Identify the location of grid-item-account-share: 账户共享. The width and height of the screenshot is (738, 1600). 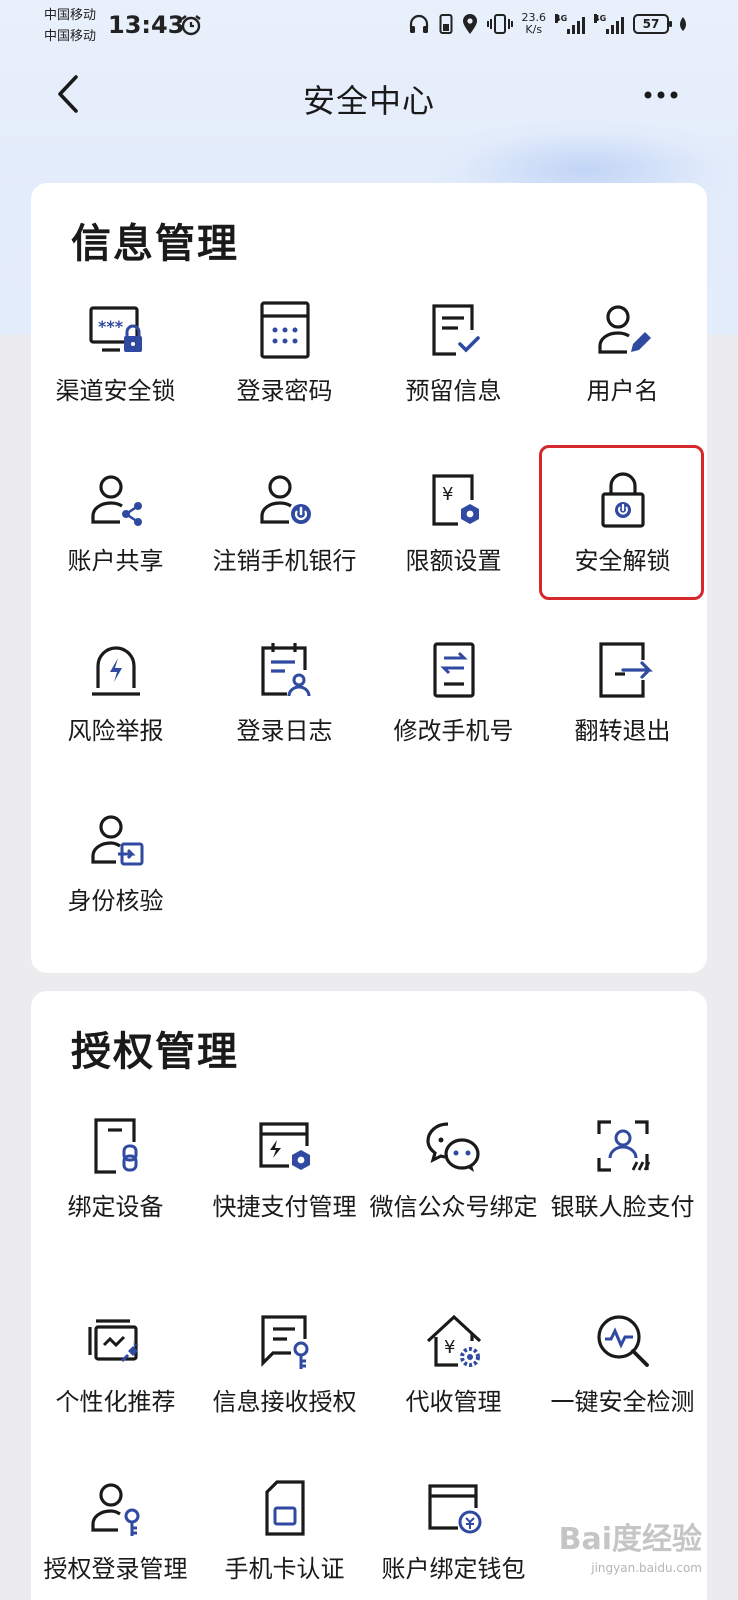
(115, 523).